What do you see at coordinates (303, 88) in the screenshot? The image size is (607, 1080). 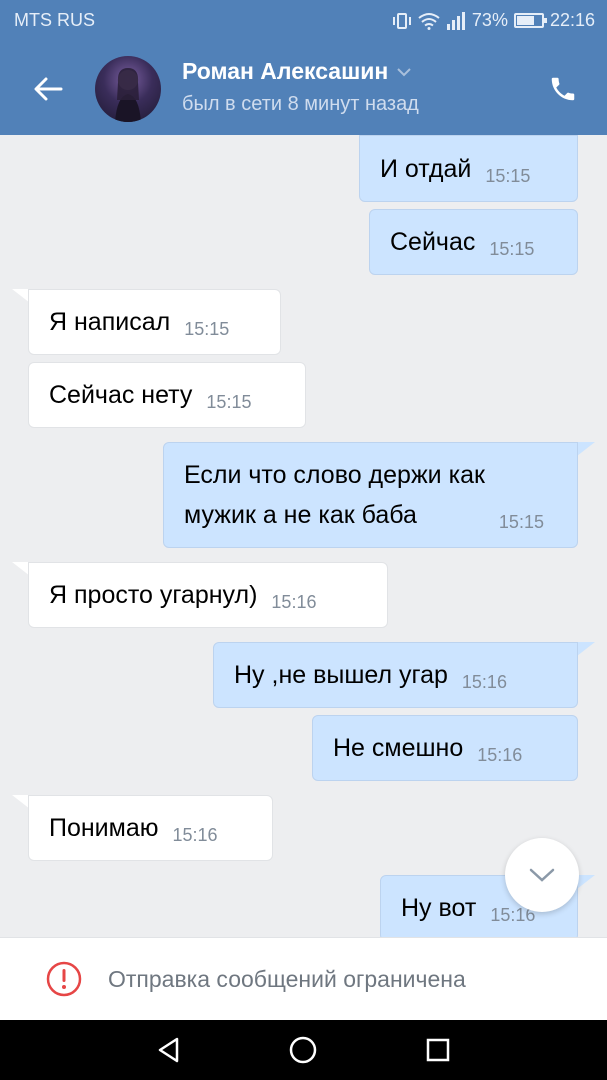 I see `chat-header: Роман Алексашин был в сети 8 минут назад` at bounding box center [303, 88].